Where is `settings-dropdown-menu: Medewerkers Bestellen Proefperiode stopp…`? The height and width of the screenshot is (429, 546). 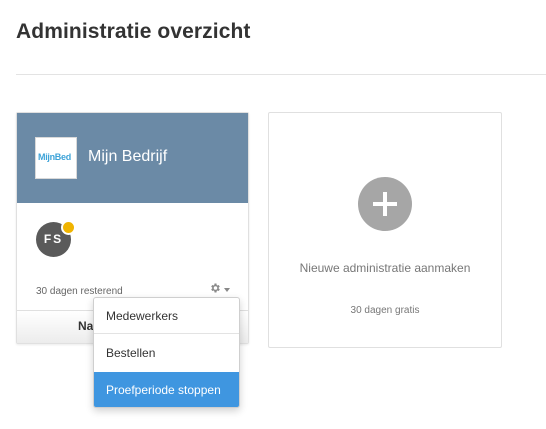
settings-dropdown-menu: Medewerkers Bestellen Proefperiode stopp… is located at coordinates (166, 352).